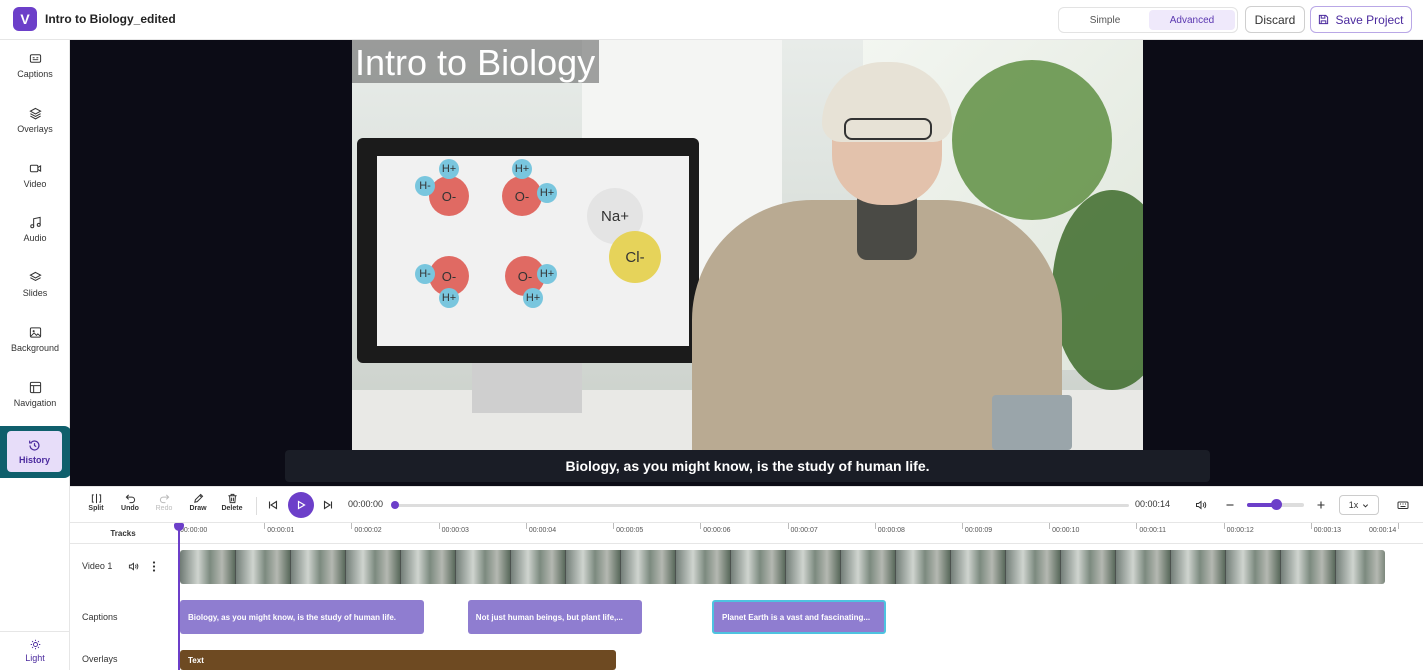  What do you see at coordinates (35, 284) in the screenshot?
I see `sidebar-item-slides: Slides` at bounding box center [35, 284].